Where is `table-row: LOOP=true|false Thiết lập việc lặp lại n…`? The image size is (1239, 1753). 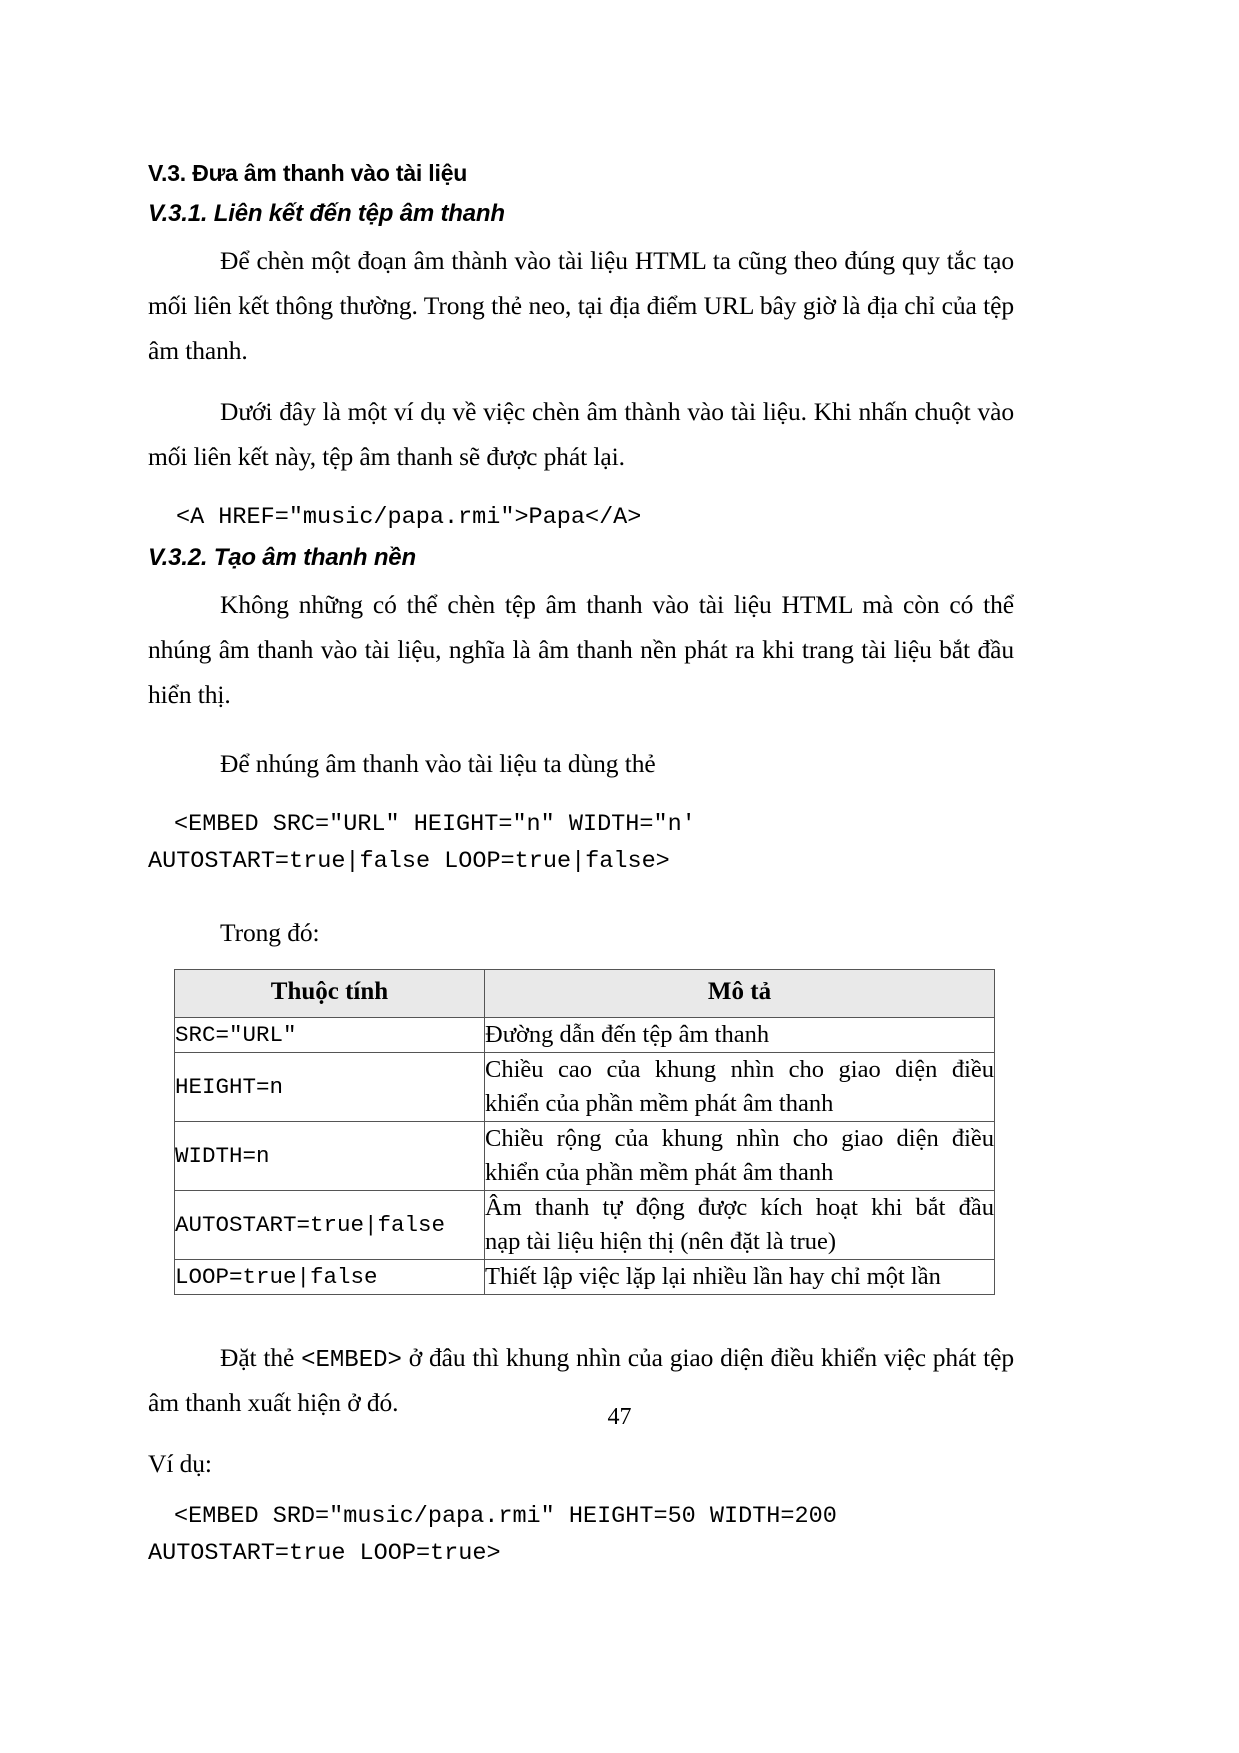
table-row: LOOP=true|false Thiết lập việc lặp lại n… is located at coordinates (584, 1276).